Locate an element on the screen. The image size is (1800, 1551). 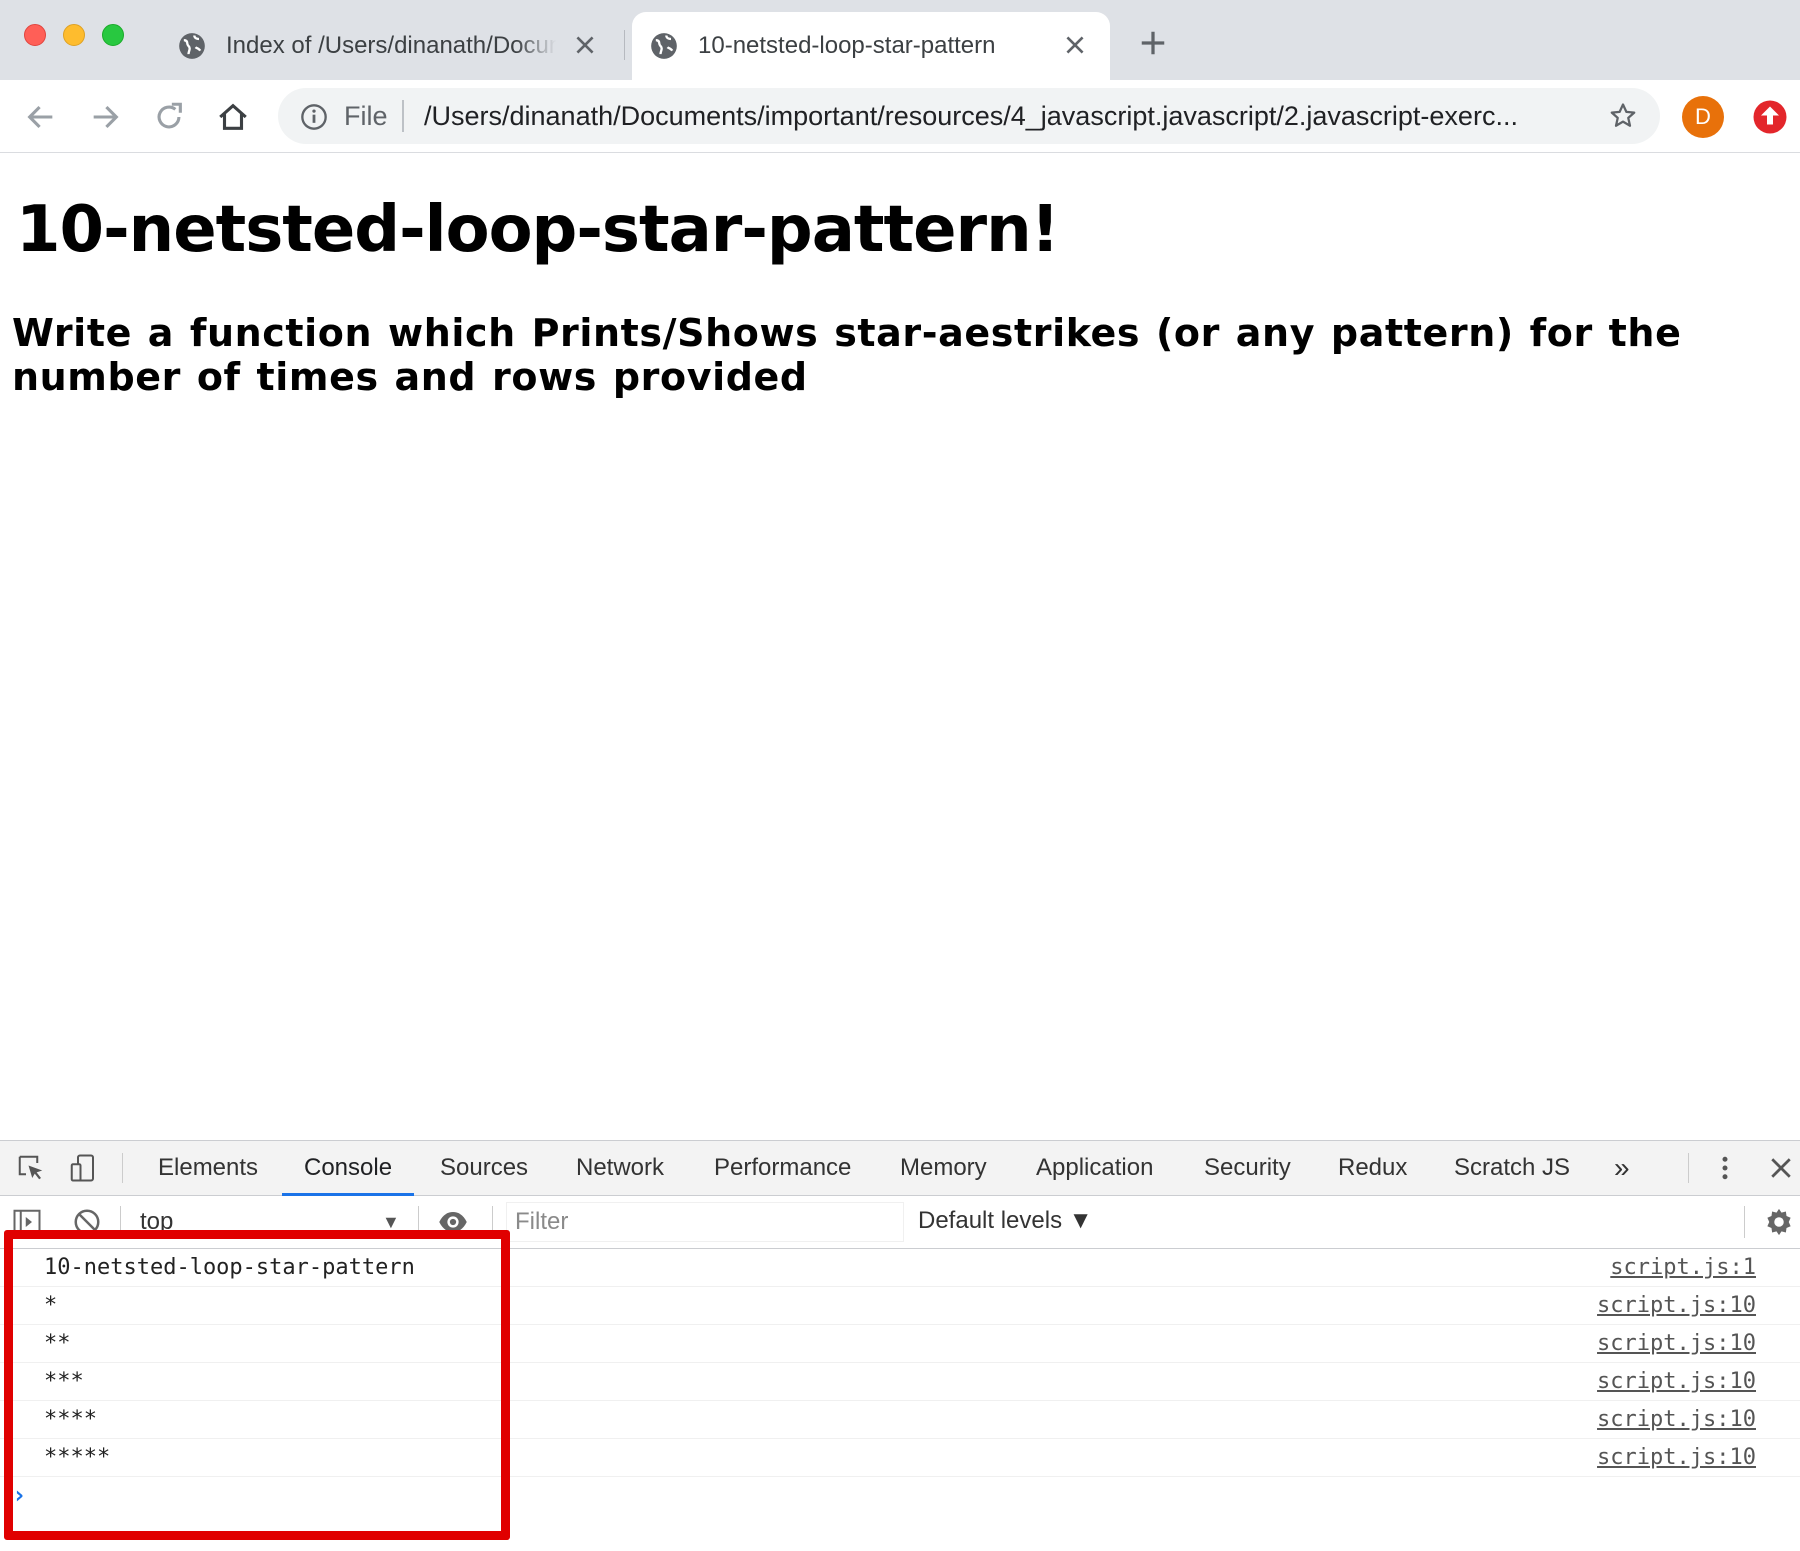
browser-tab-active: 10-netsted-loop-star-pattern is located at coordinates (871, 46).